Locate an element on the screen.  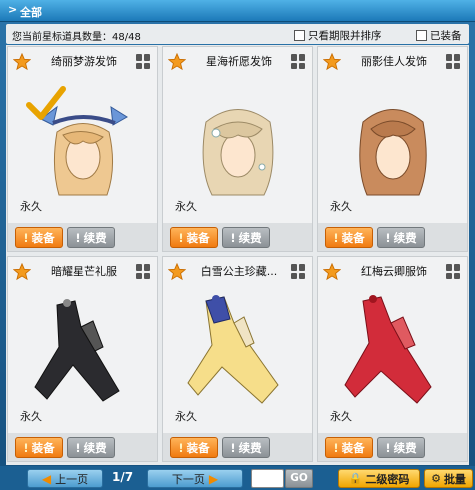
item-name: 丽影佳人发饰 is located at coordinates (394, 61).